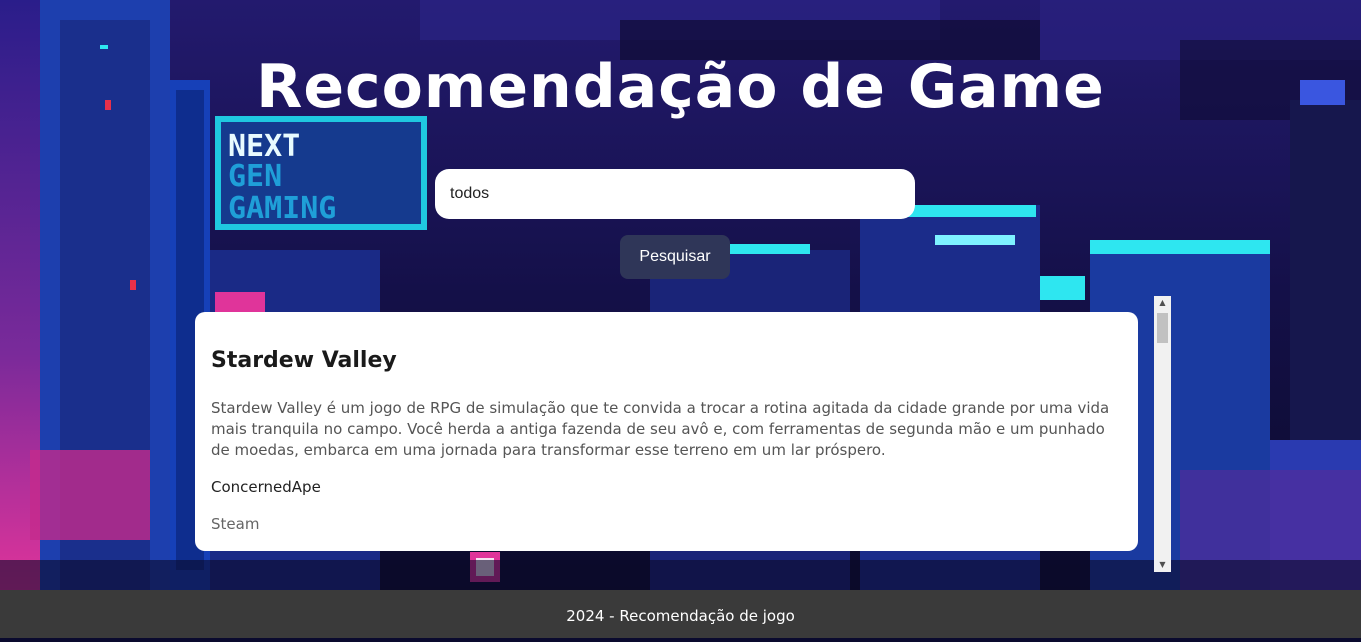 This screenshot has width=1361, height=642. Describe the element at coordinates (1162, 328) in the screenshot. I see `scrollbar-thumb` at that location.